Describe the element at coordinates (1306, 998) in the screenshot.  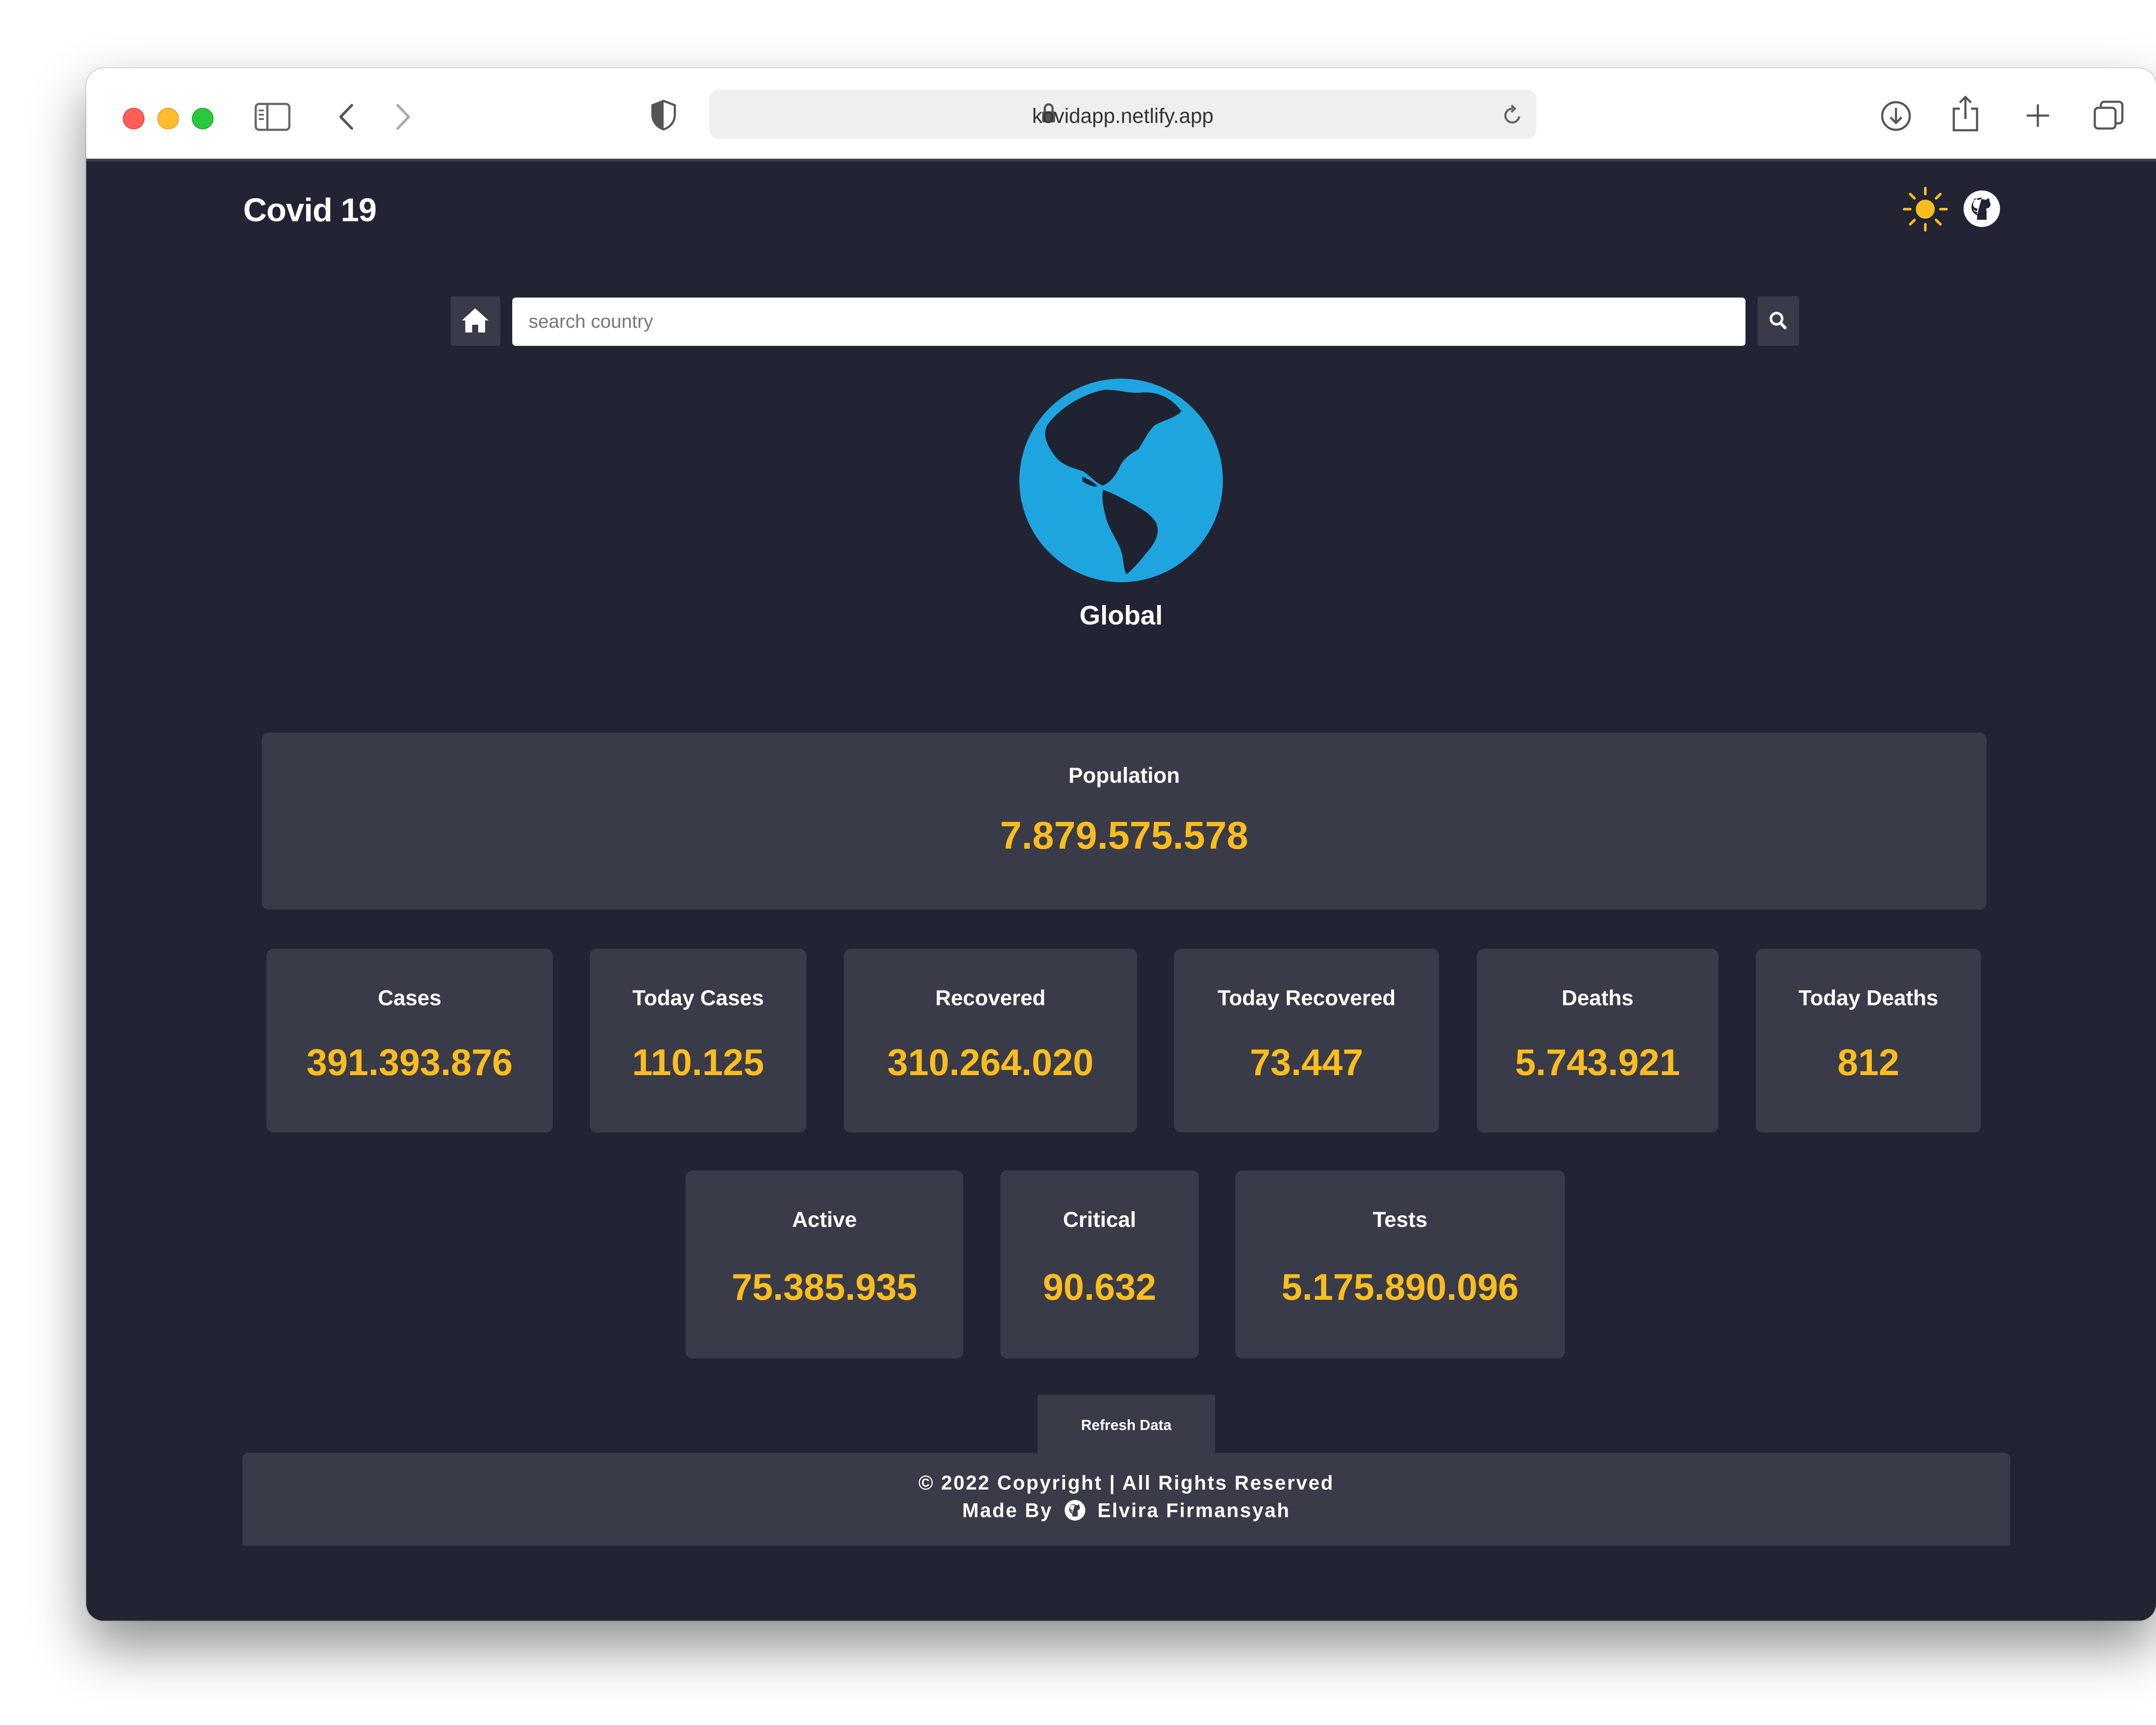
I see `stat-label: Today Recovered` at that location.